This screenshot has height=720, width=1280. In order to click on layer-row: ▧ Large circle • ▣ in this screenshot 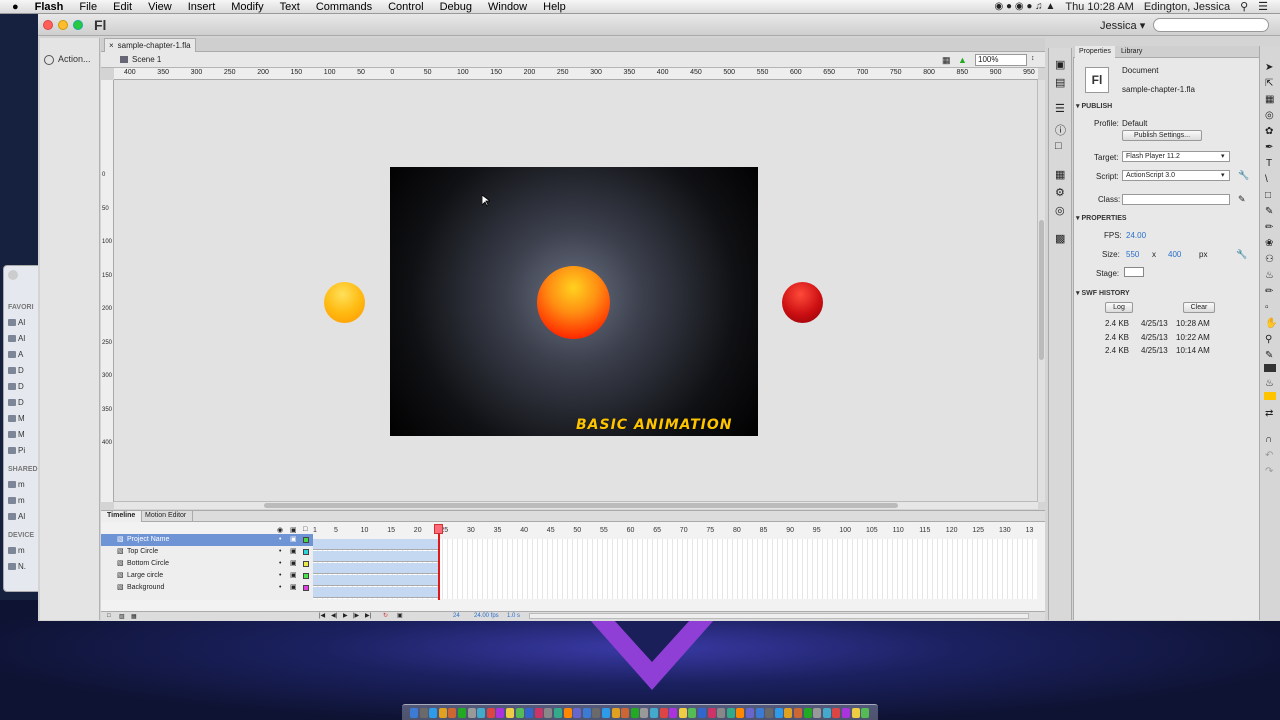, I will do `click(207, 576)`.